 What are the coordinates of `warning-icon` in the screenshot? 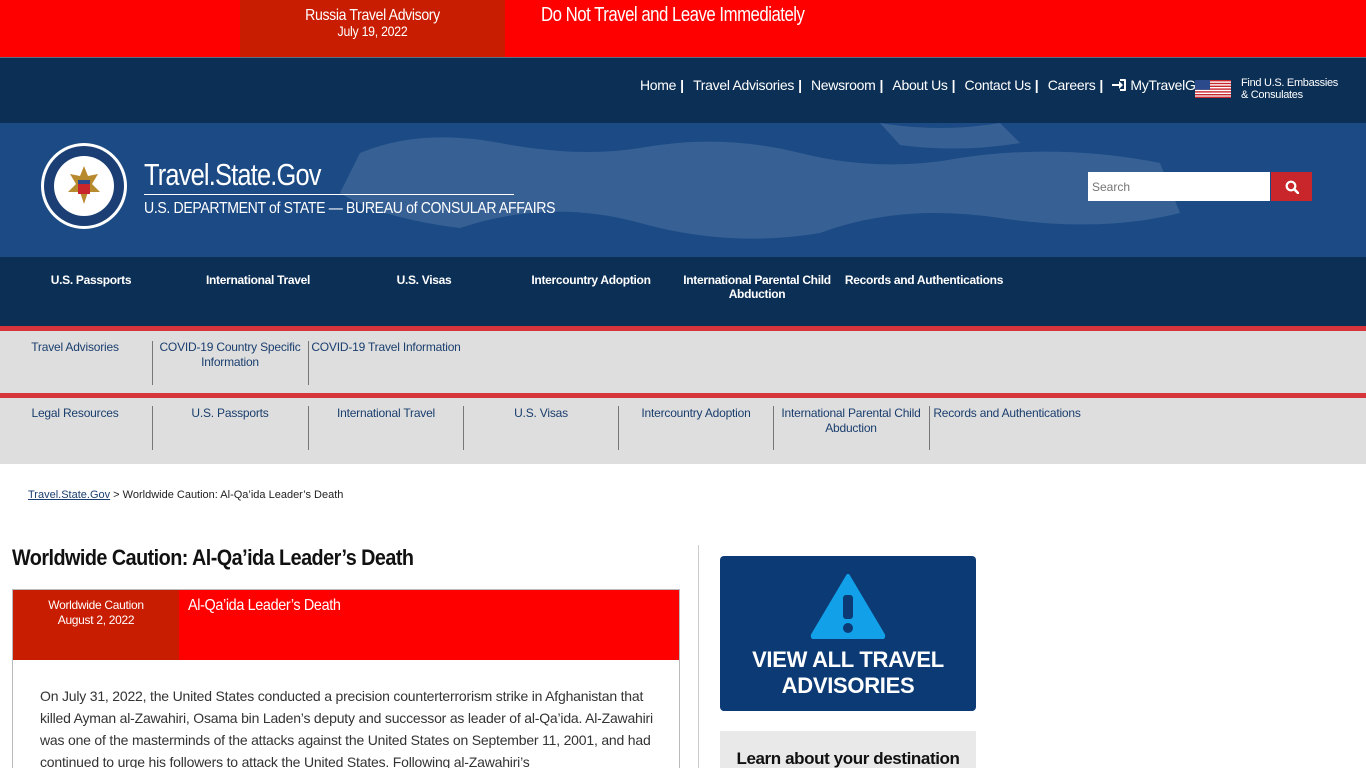 It's located at (848, 606).